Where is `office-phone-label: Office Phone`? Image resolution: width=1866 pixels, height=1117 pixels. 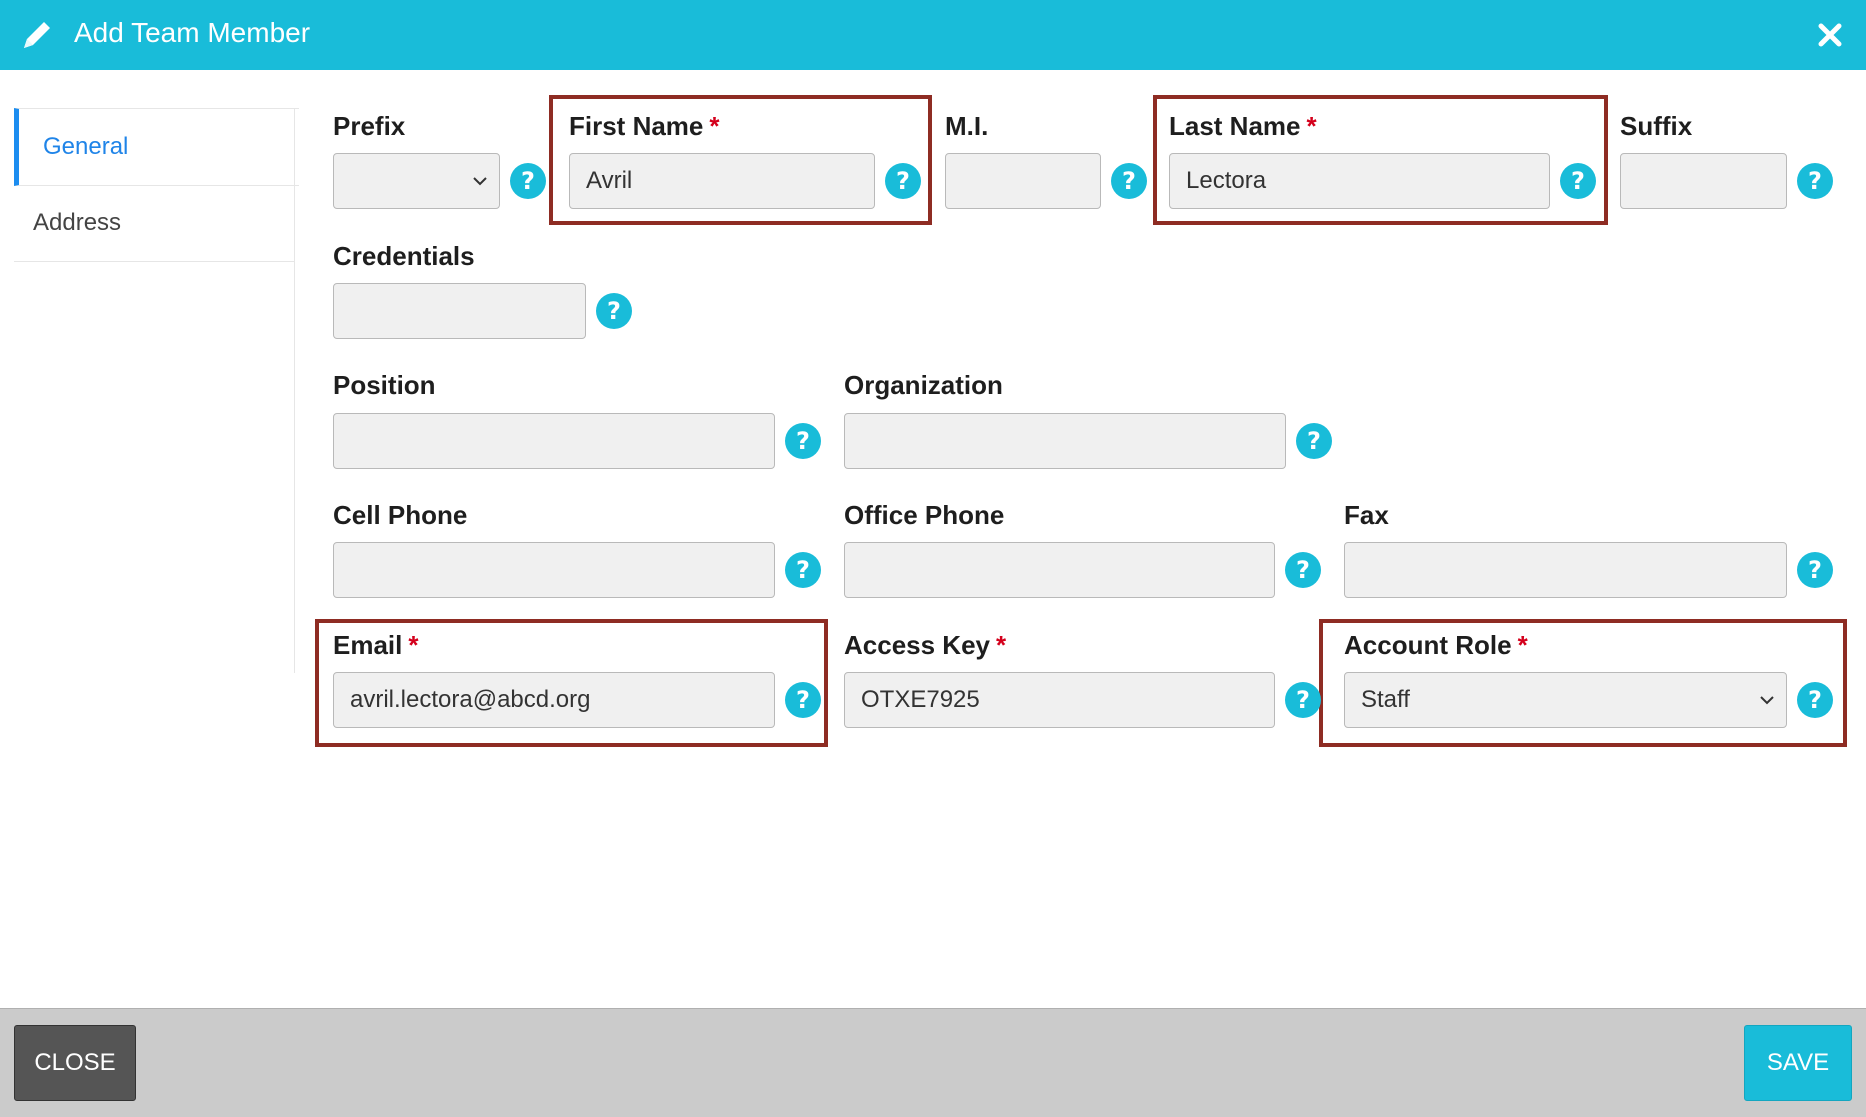 office-phone-label: Office Phone is located at coordinates (924, 515).